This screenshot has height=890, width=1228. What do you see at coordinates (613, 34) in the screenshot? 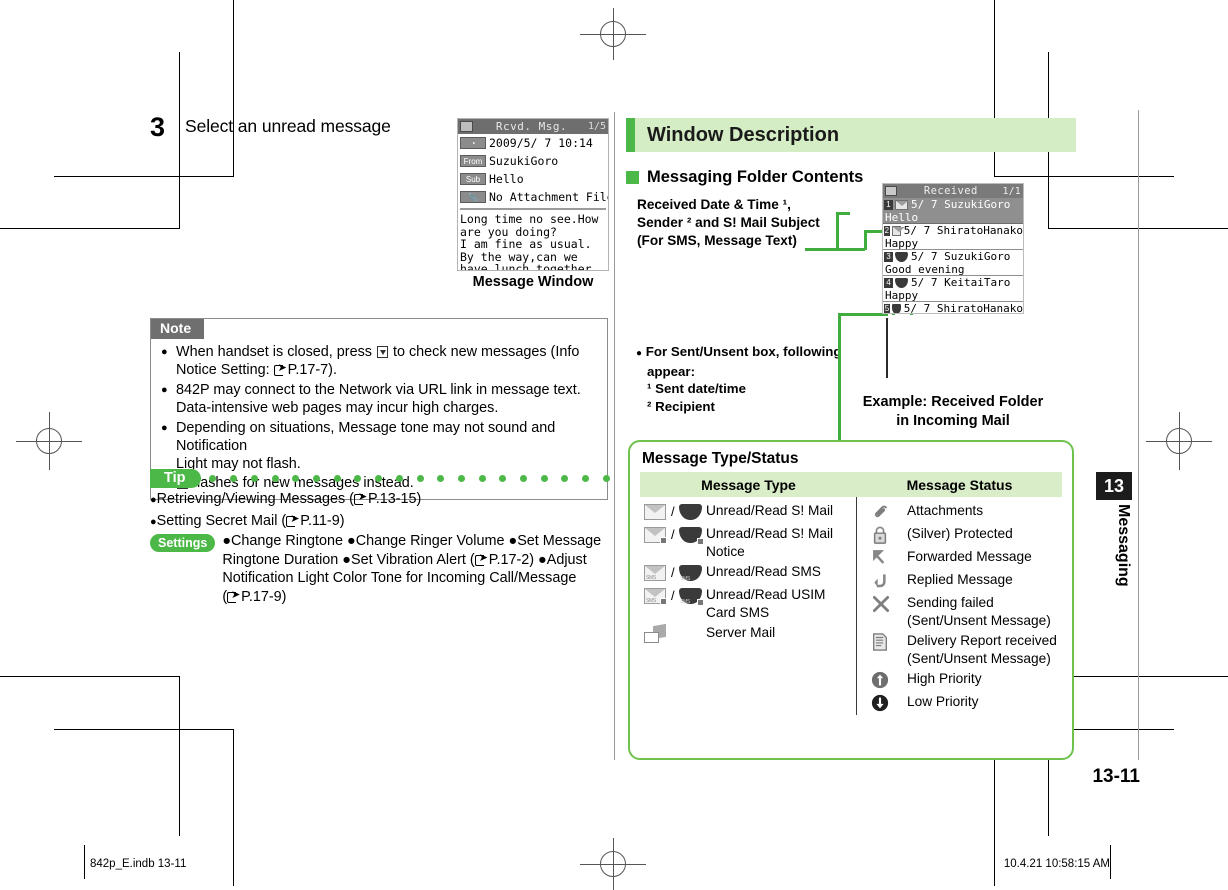
I see `registration-mark-top` at bounding box center [613, 34].